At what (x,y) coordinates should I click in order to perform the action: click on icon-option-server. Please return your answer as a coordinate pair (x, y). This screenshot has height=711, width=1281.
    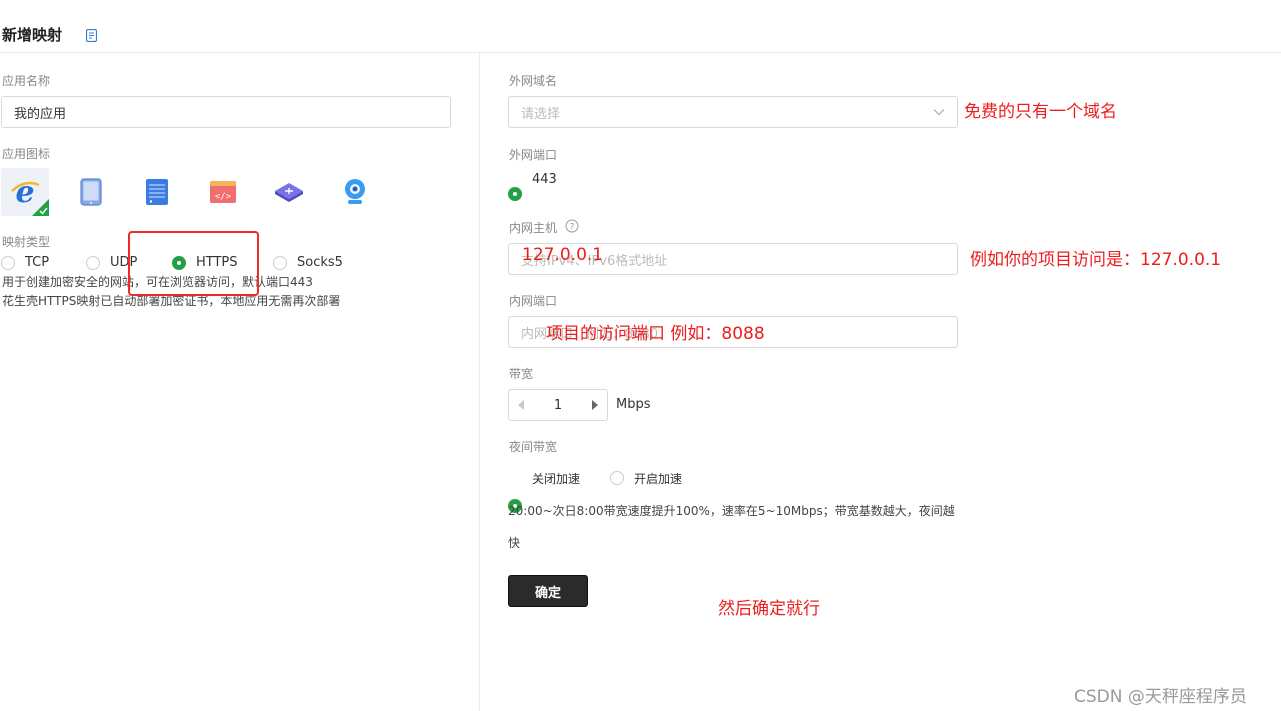
    Looking at the image, I should click on (157, 192).